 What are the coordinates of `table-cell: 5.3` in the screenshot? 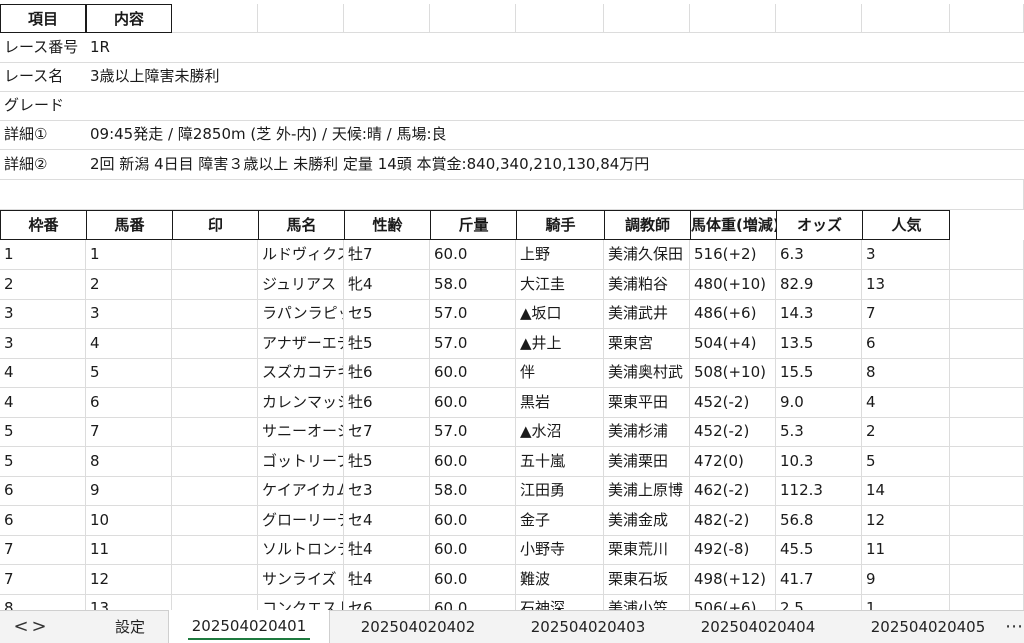 It's located at (819, 432).